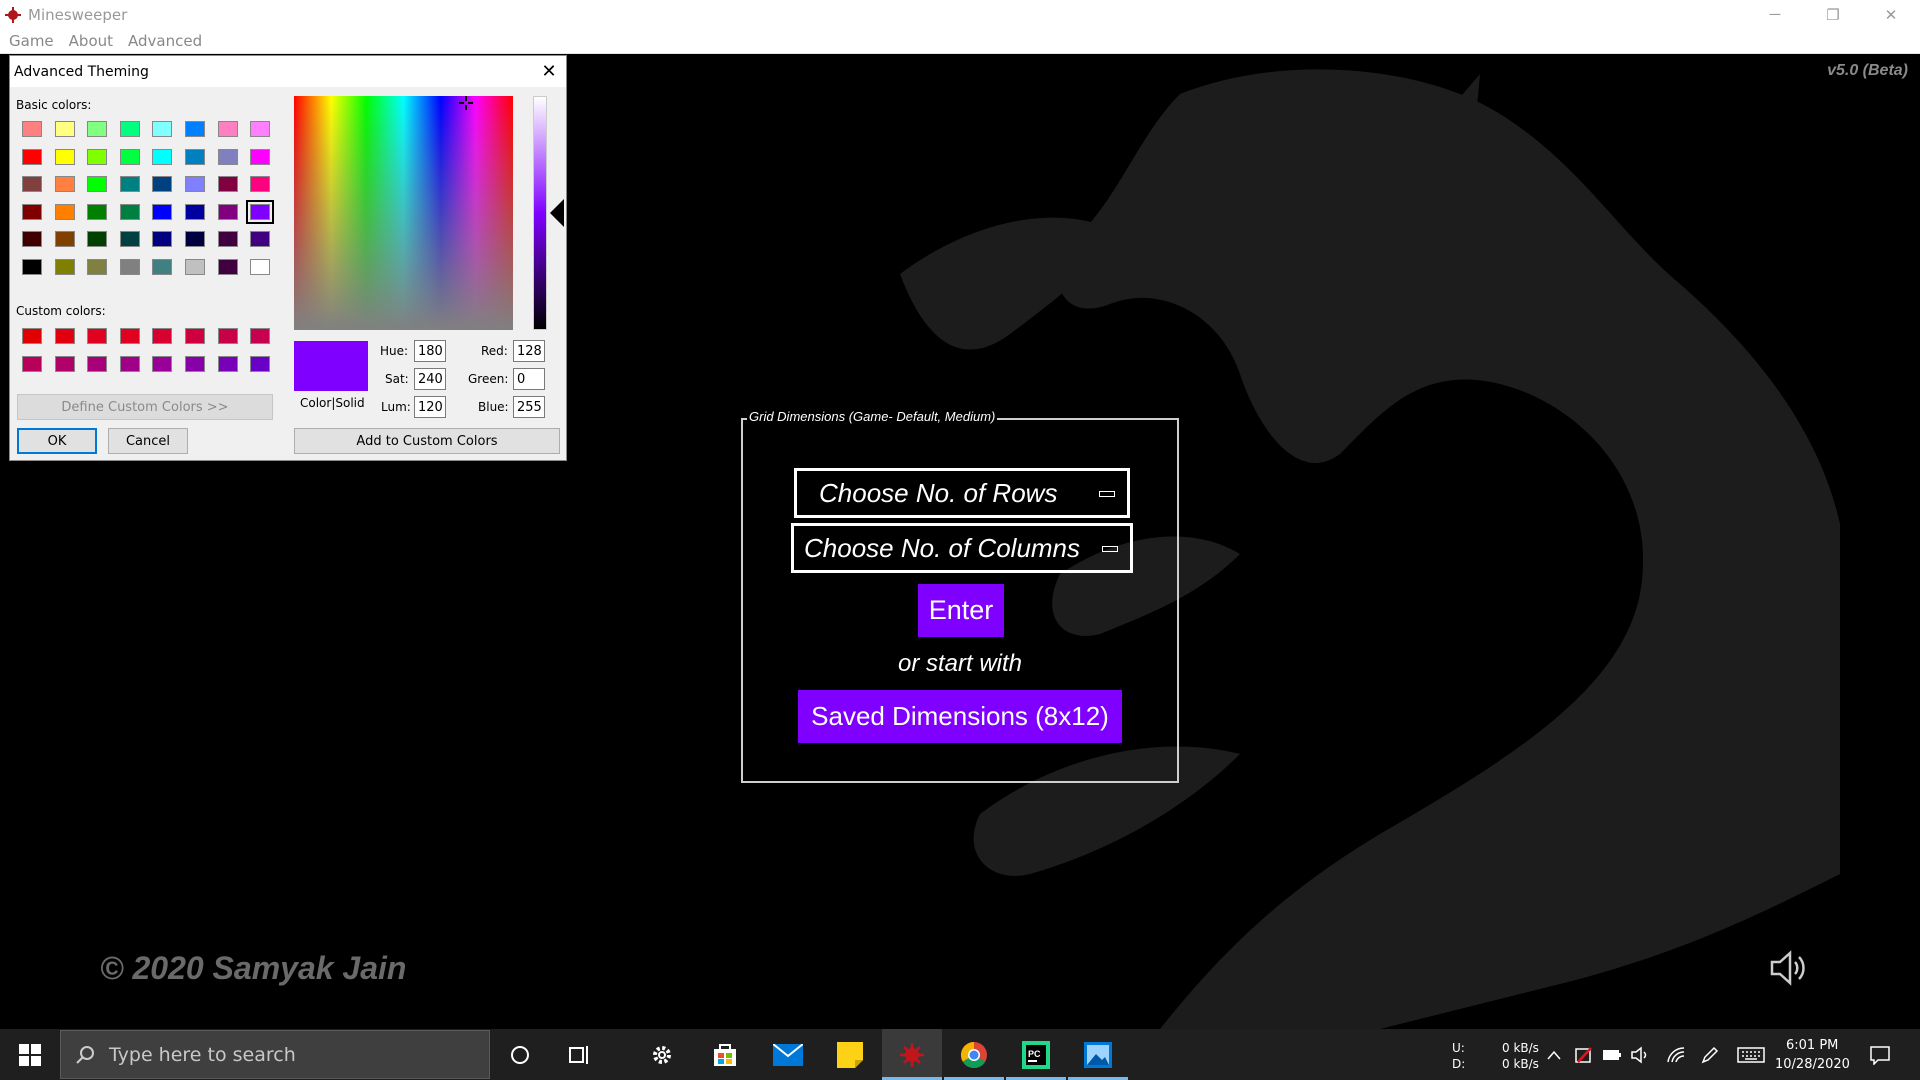 The height and width of the screenshot is (1080, 1920). What do you see at coordinates (529, 407) in the screenshot?
I see `blue-input: 255` at bounding box center [529, 407].